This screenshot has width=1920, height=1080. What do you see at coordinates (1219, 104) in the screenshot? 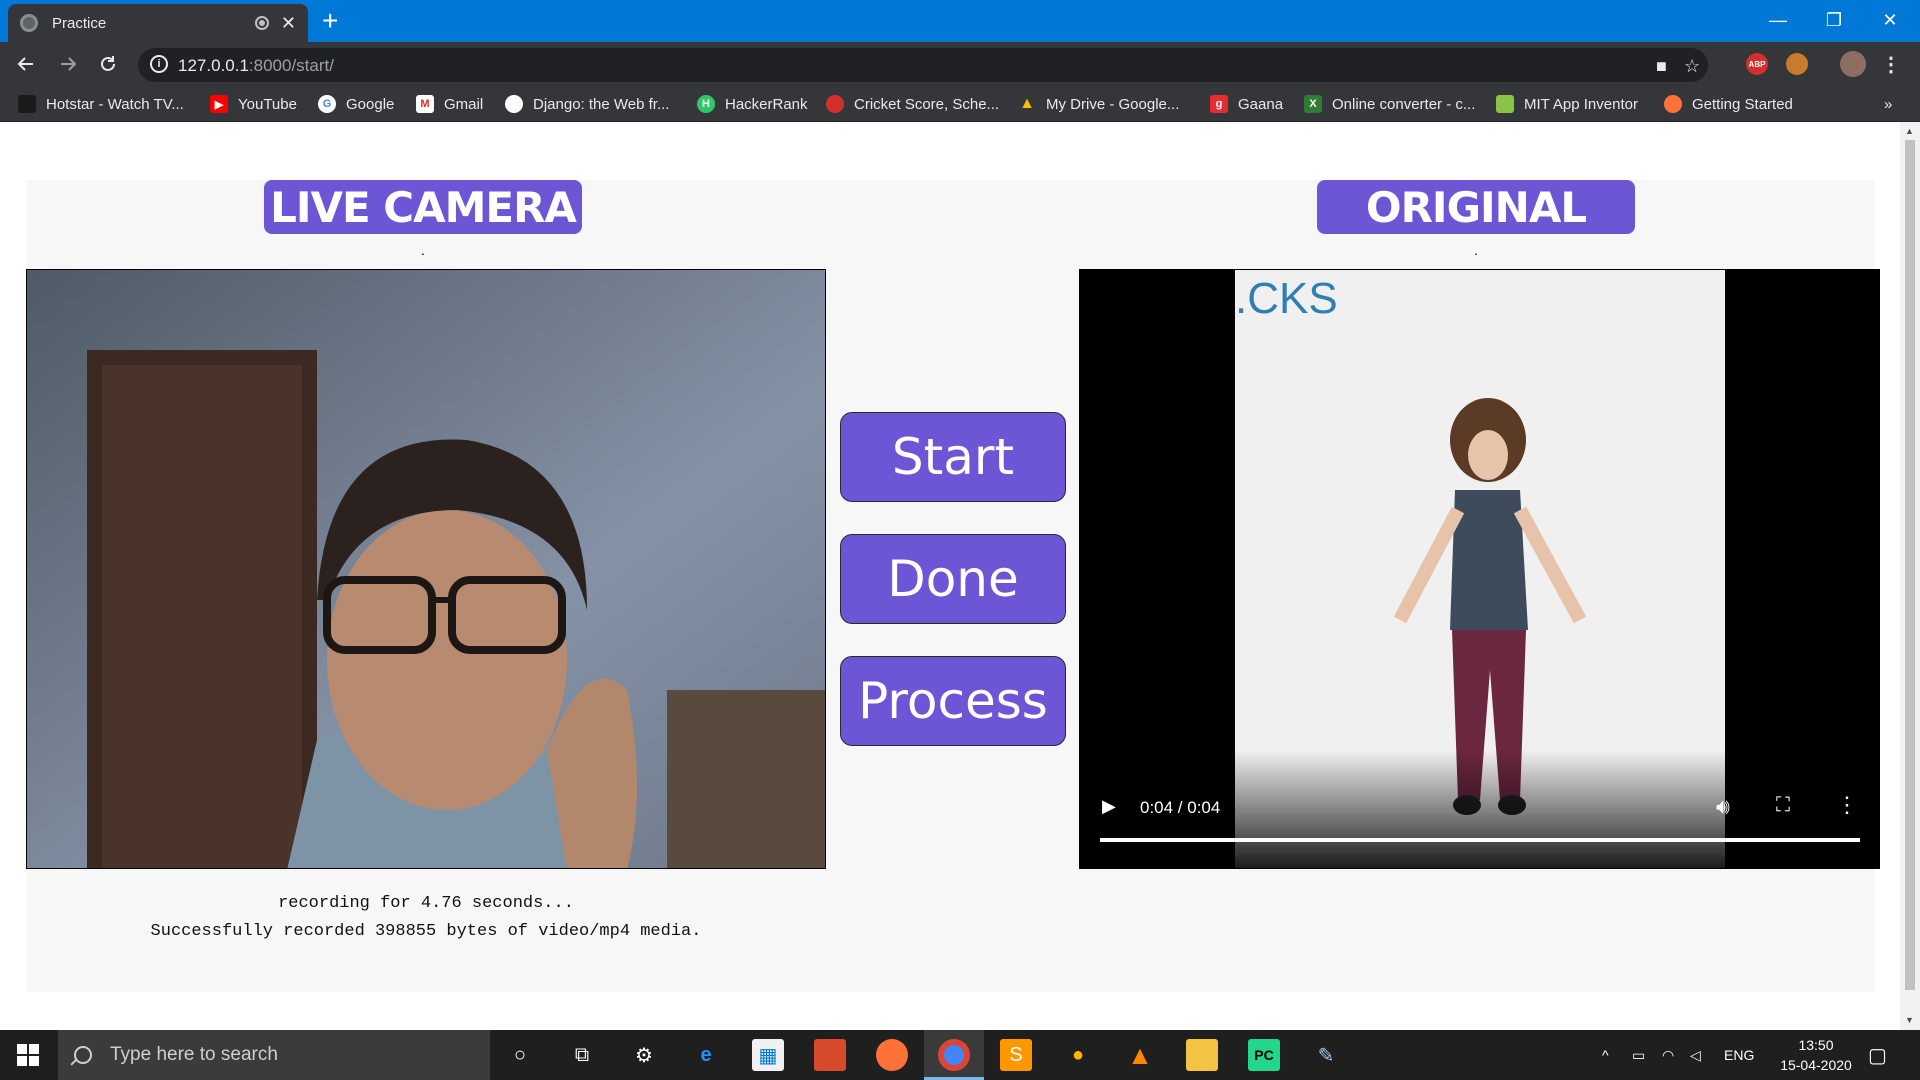
I see `gaana-icon: g` at bounding box center [1219, 104].